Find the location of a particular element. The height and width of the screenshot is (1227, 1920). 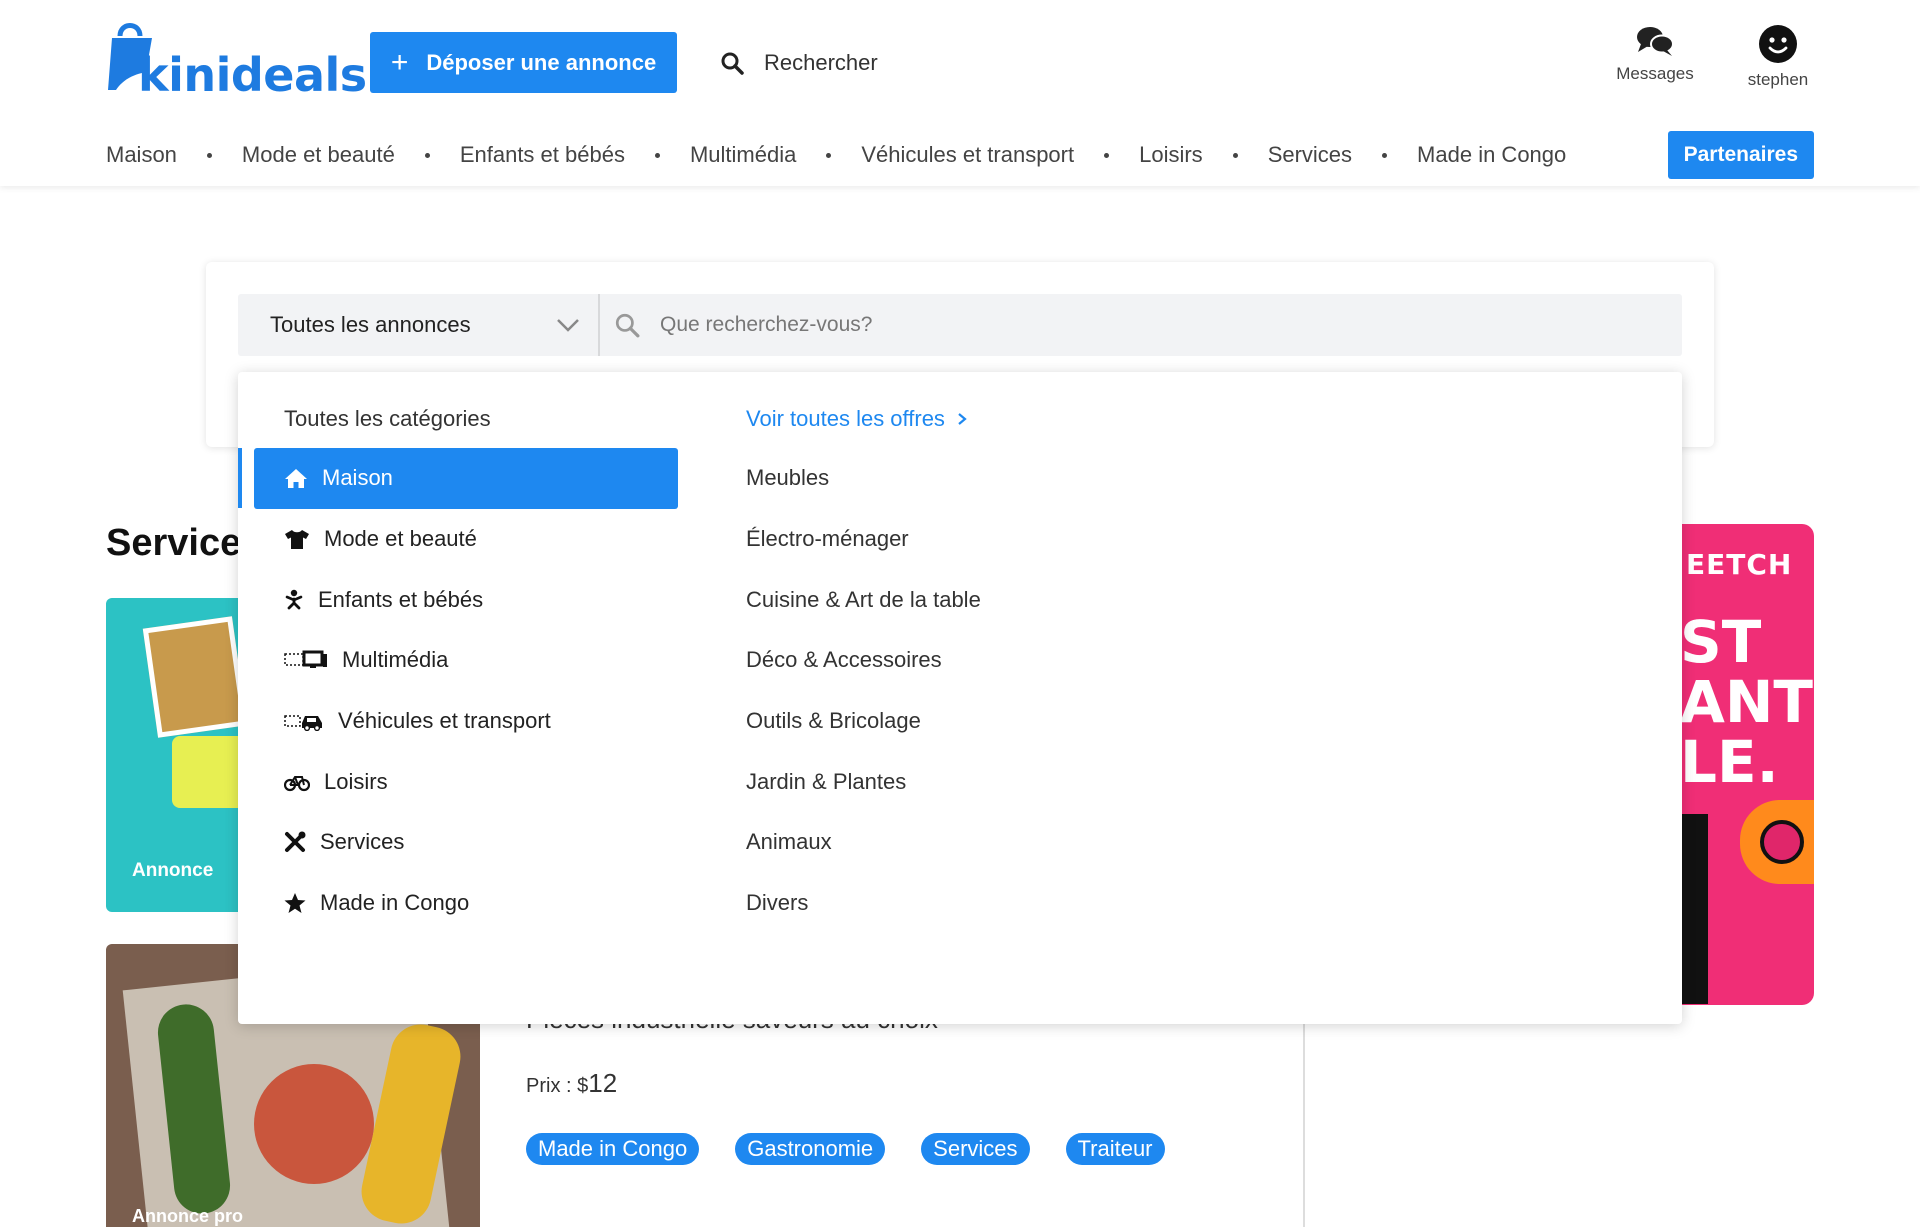

search-link-label: Rechercher is located at coordinates (821, 62).